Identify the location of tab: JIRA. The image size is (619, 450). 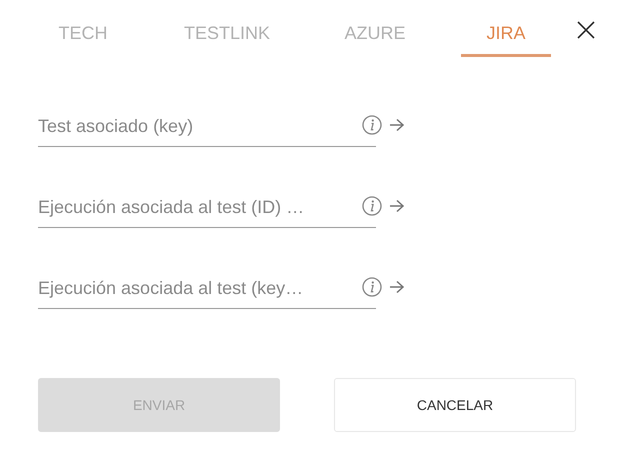
(506, 28).